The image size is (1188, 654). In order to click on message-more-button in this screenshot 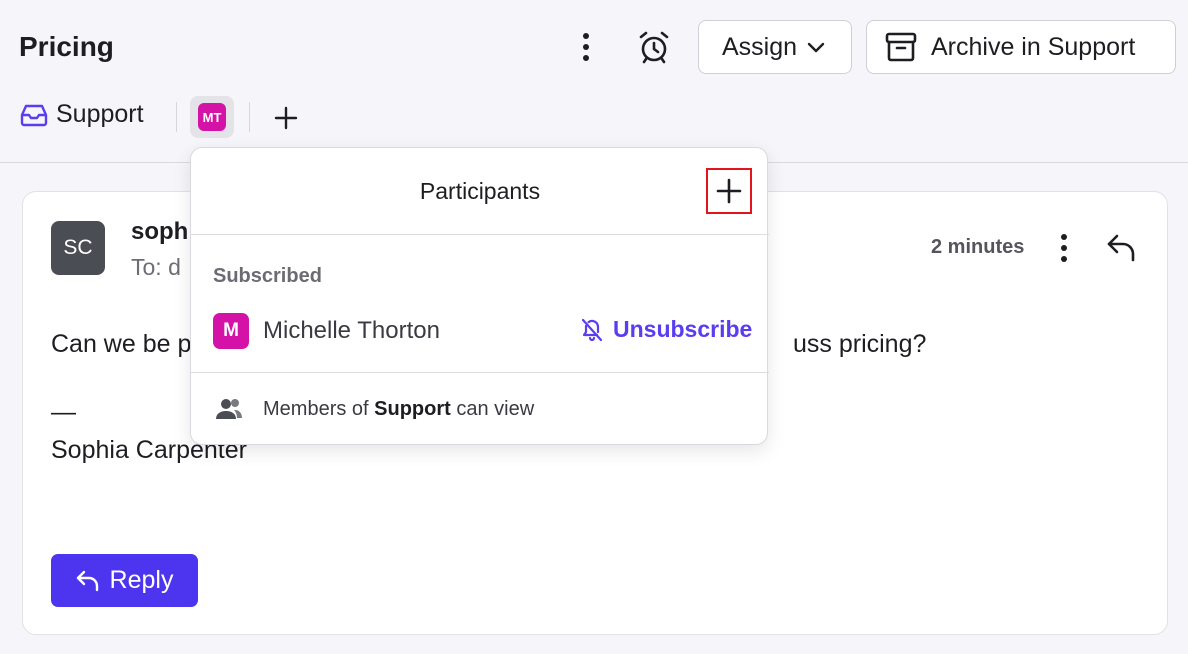, I will do `click(1064, 248)`.